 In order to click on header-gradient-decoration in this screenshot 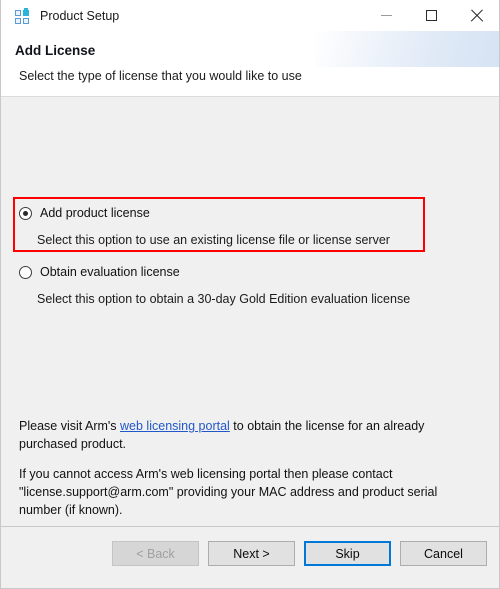, I will do `click(406, 49)`.